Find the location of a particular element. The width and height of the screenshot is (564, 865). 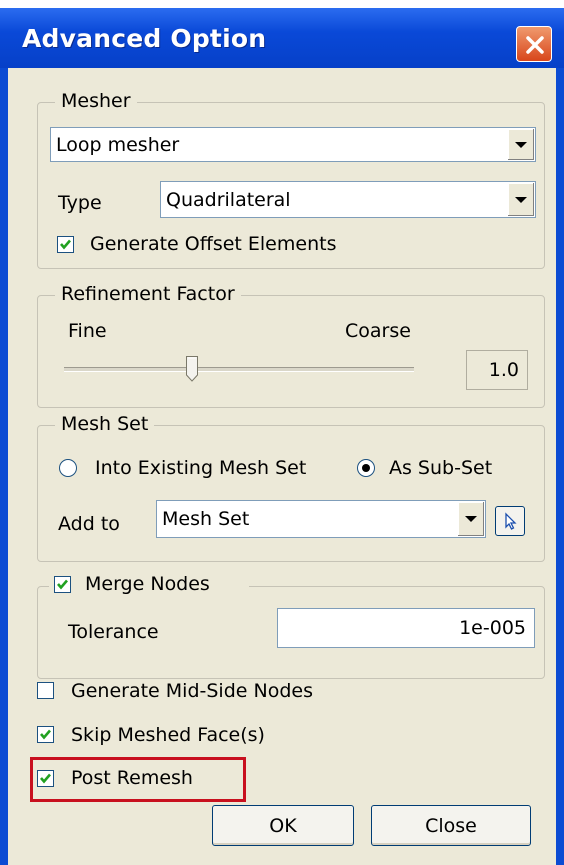

tolerance-value: 1e-005 is located at coordinates (492, 628).